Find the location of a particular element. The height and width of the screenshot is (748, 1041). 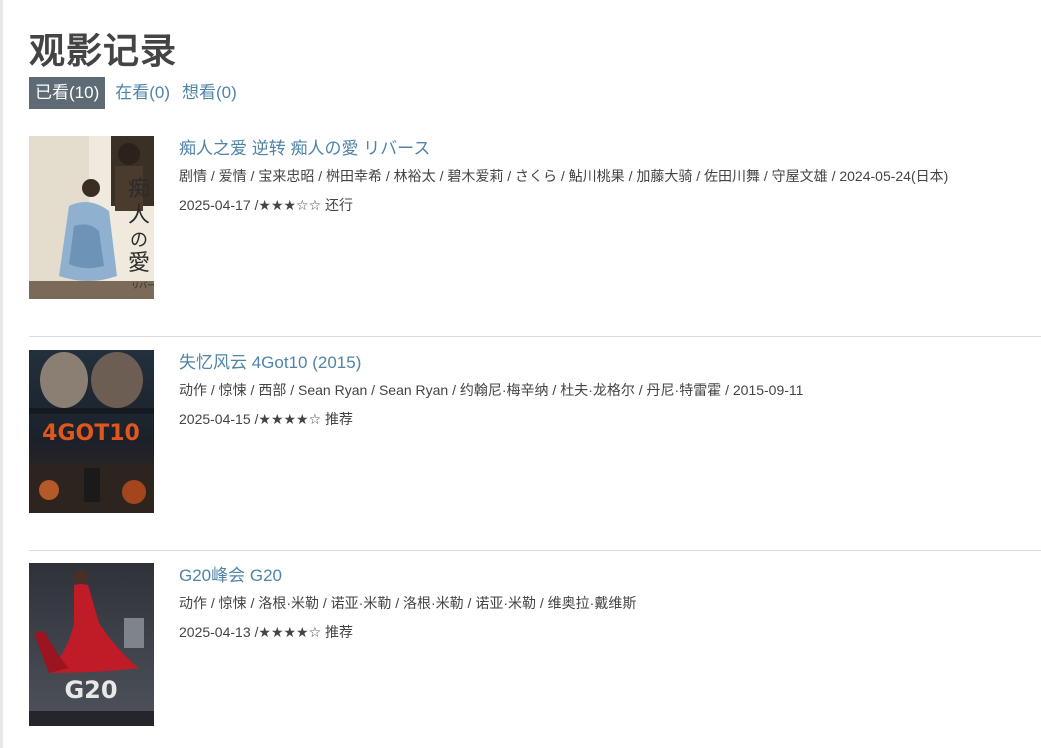

svg-text: G20 is located at coordinates (90, 690).